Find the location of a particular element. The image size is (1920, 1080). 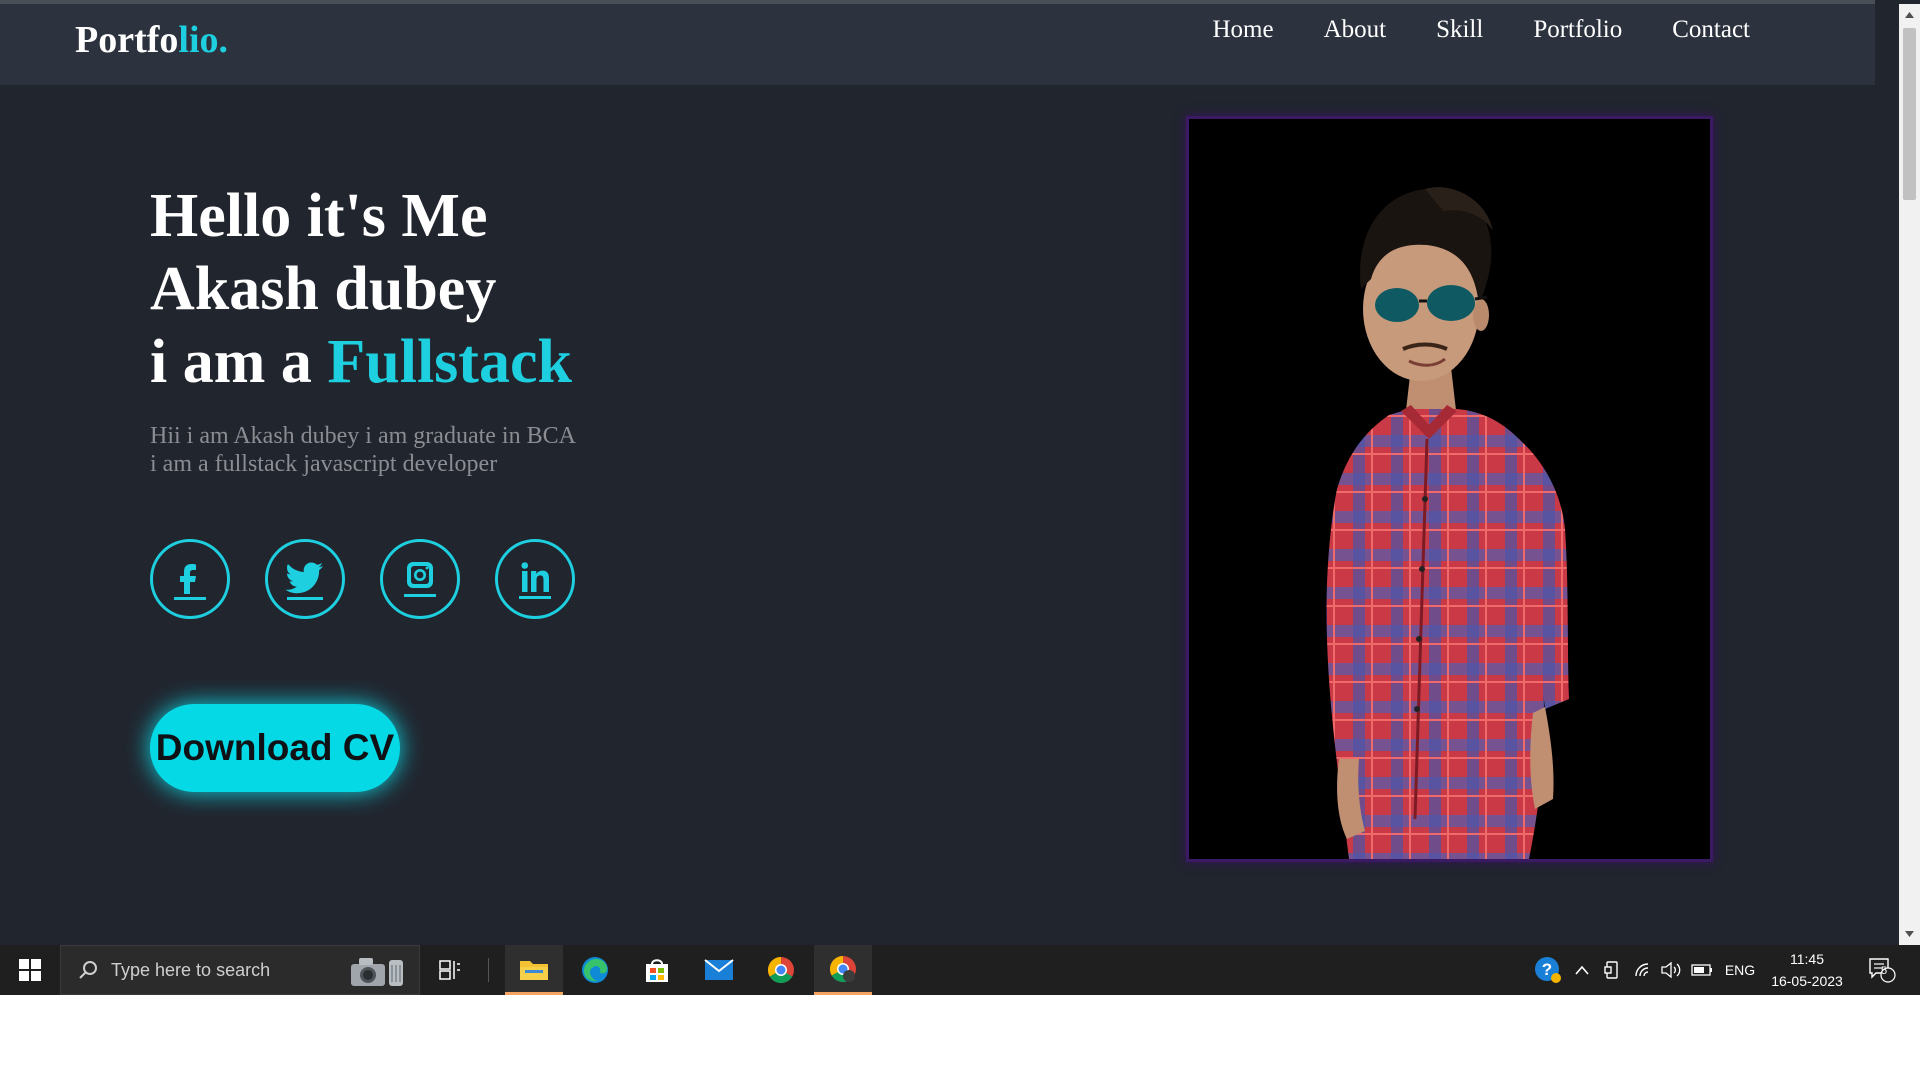

wifi-icon is located at coordinates (1642, 970).